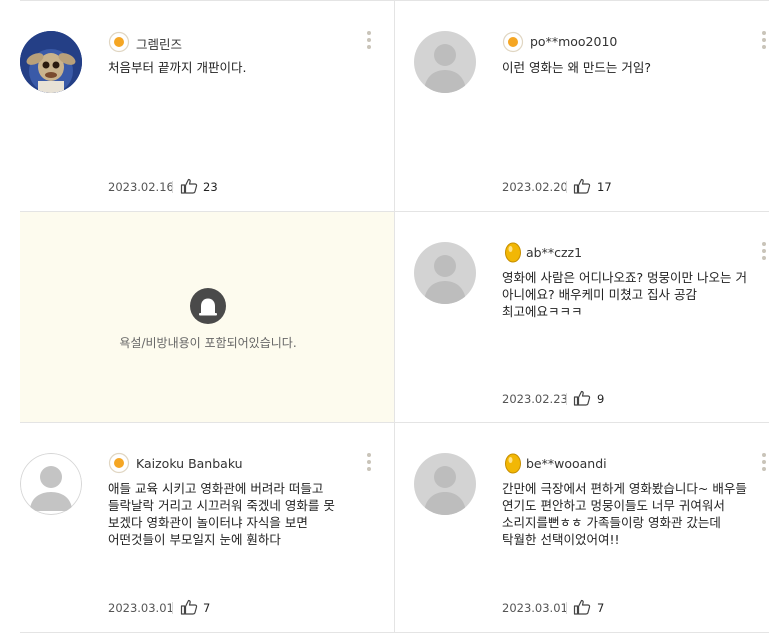 Image resolution: width=781 pixels, height=638 pixels. What do you see at coordinates (601, 399) in the screenshot?
I see `like-count: 9` at bounding box center [601, 399].